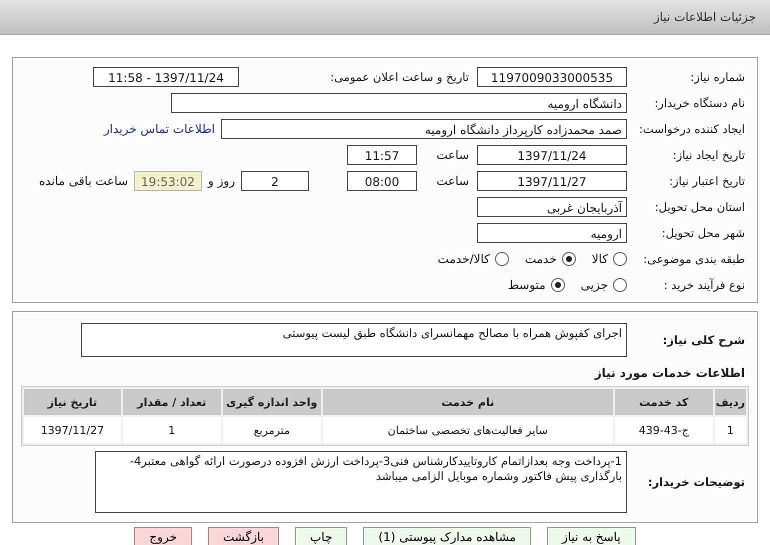 This screenshot has width=770, height=545. I want to click on countdown-field: 19:53:02, so click(168, 181).